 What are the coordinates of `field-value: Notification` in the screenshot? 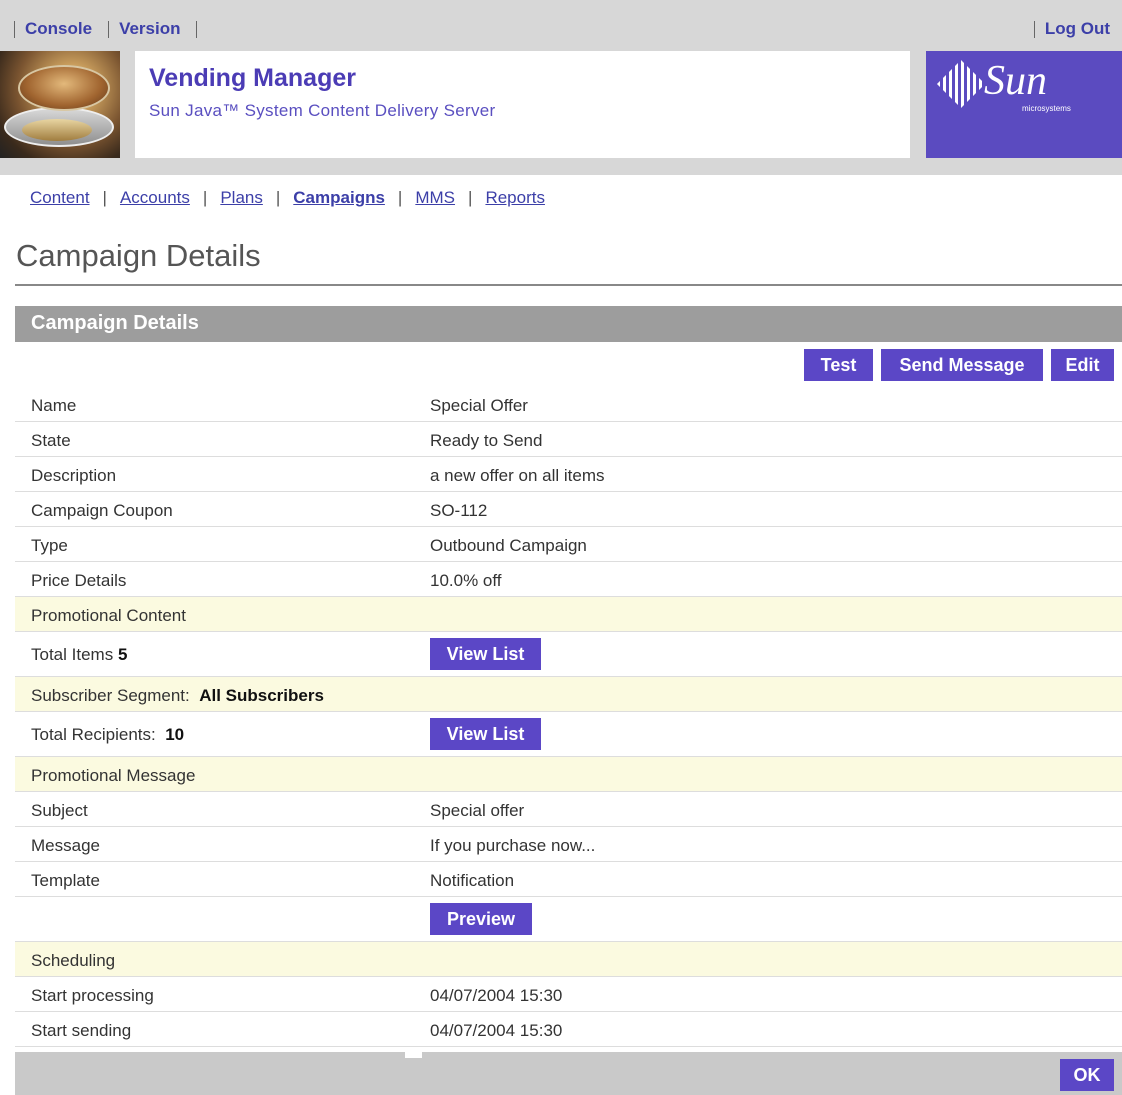 It's located at (472, 880).